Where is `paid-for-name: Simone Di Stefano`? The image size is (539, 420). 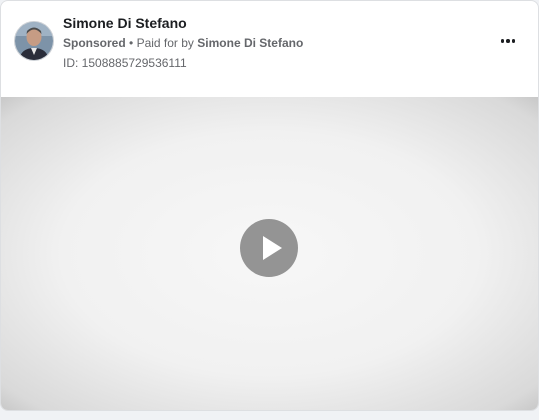
paid-for-name: Simone Di Stefano is located at coordinates (250, 43).